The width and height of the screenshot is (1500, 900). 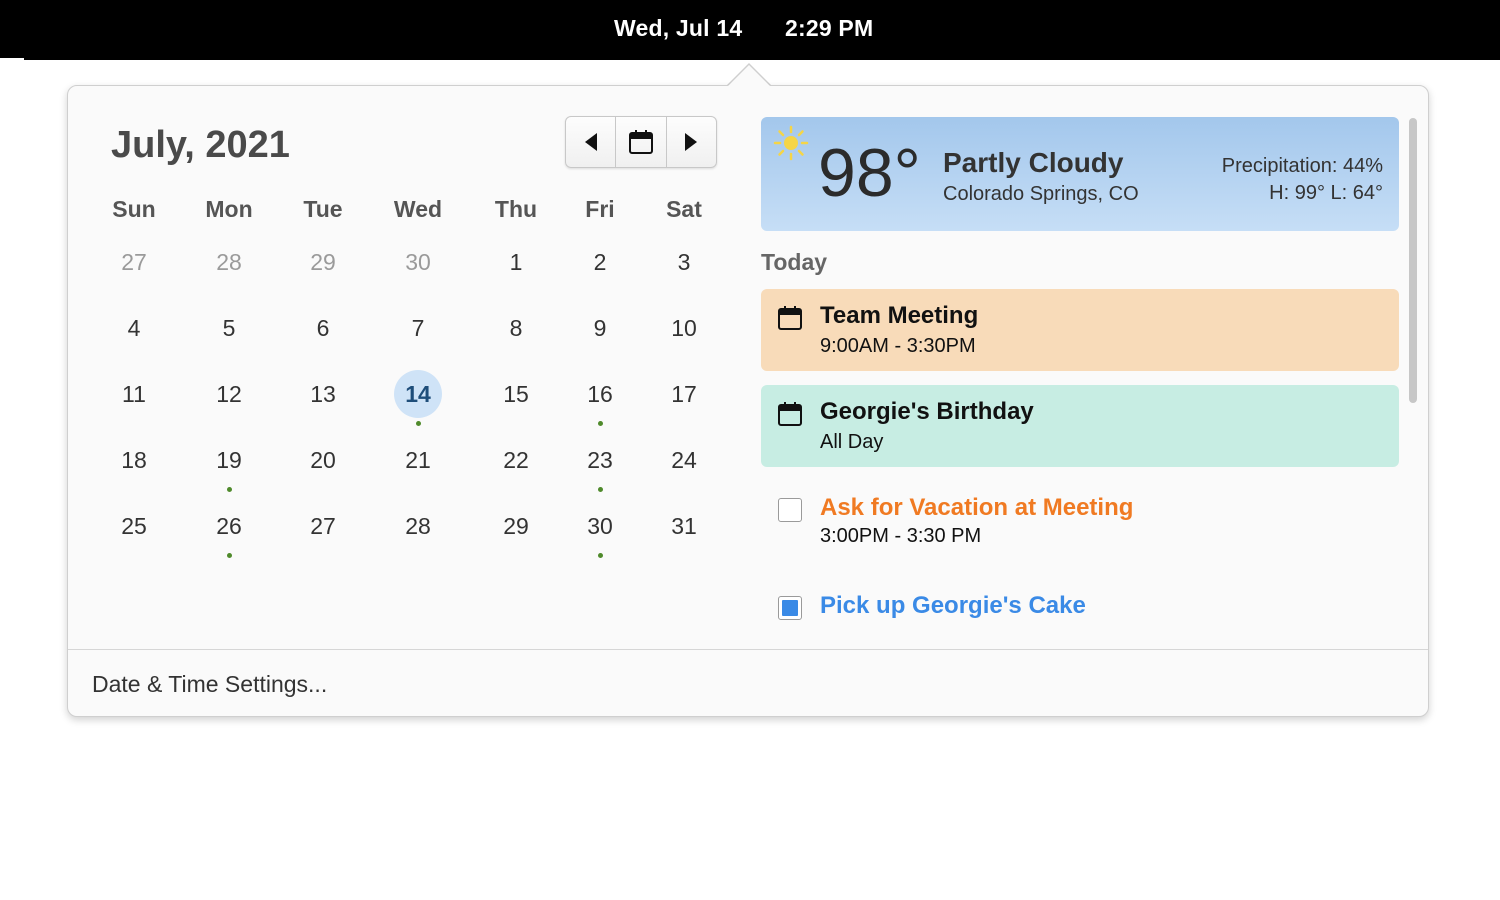 What do you see at coordinates (1041, 194) in the screenshot?
I see `weather-location: Colorado Springs, CO` at bounding box center [1041, 194].